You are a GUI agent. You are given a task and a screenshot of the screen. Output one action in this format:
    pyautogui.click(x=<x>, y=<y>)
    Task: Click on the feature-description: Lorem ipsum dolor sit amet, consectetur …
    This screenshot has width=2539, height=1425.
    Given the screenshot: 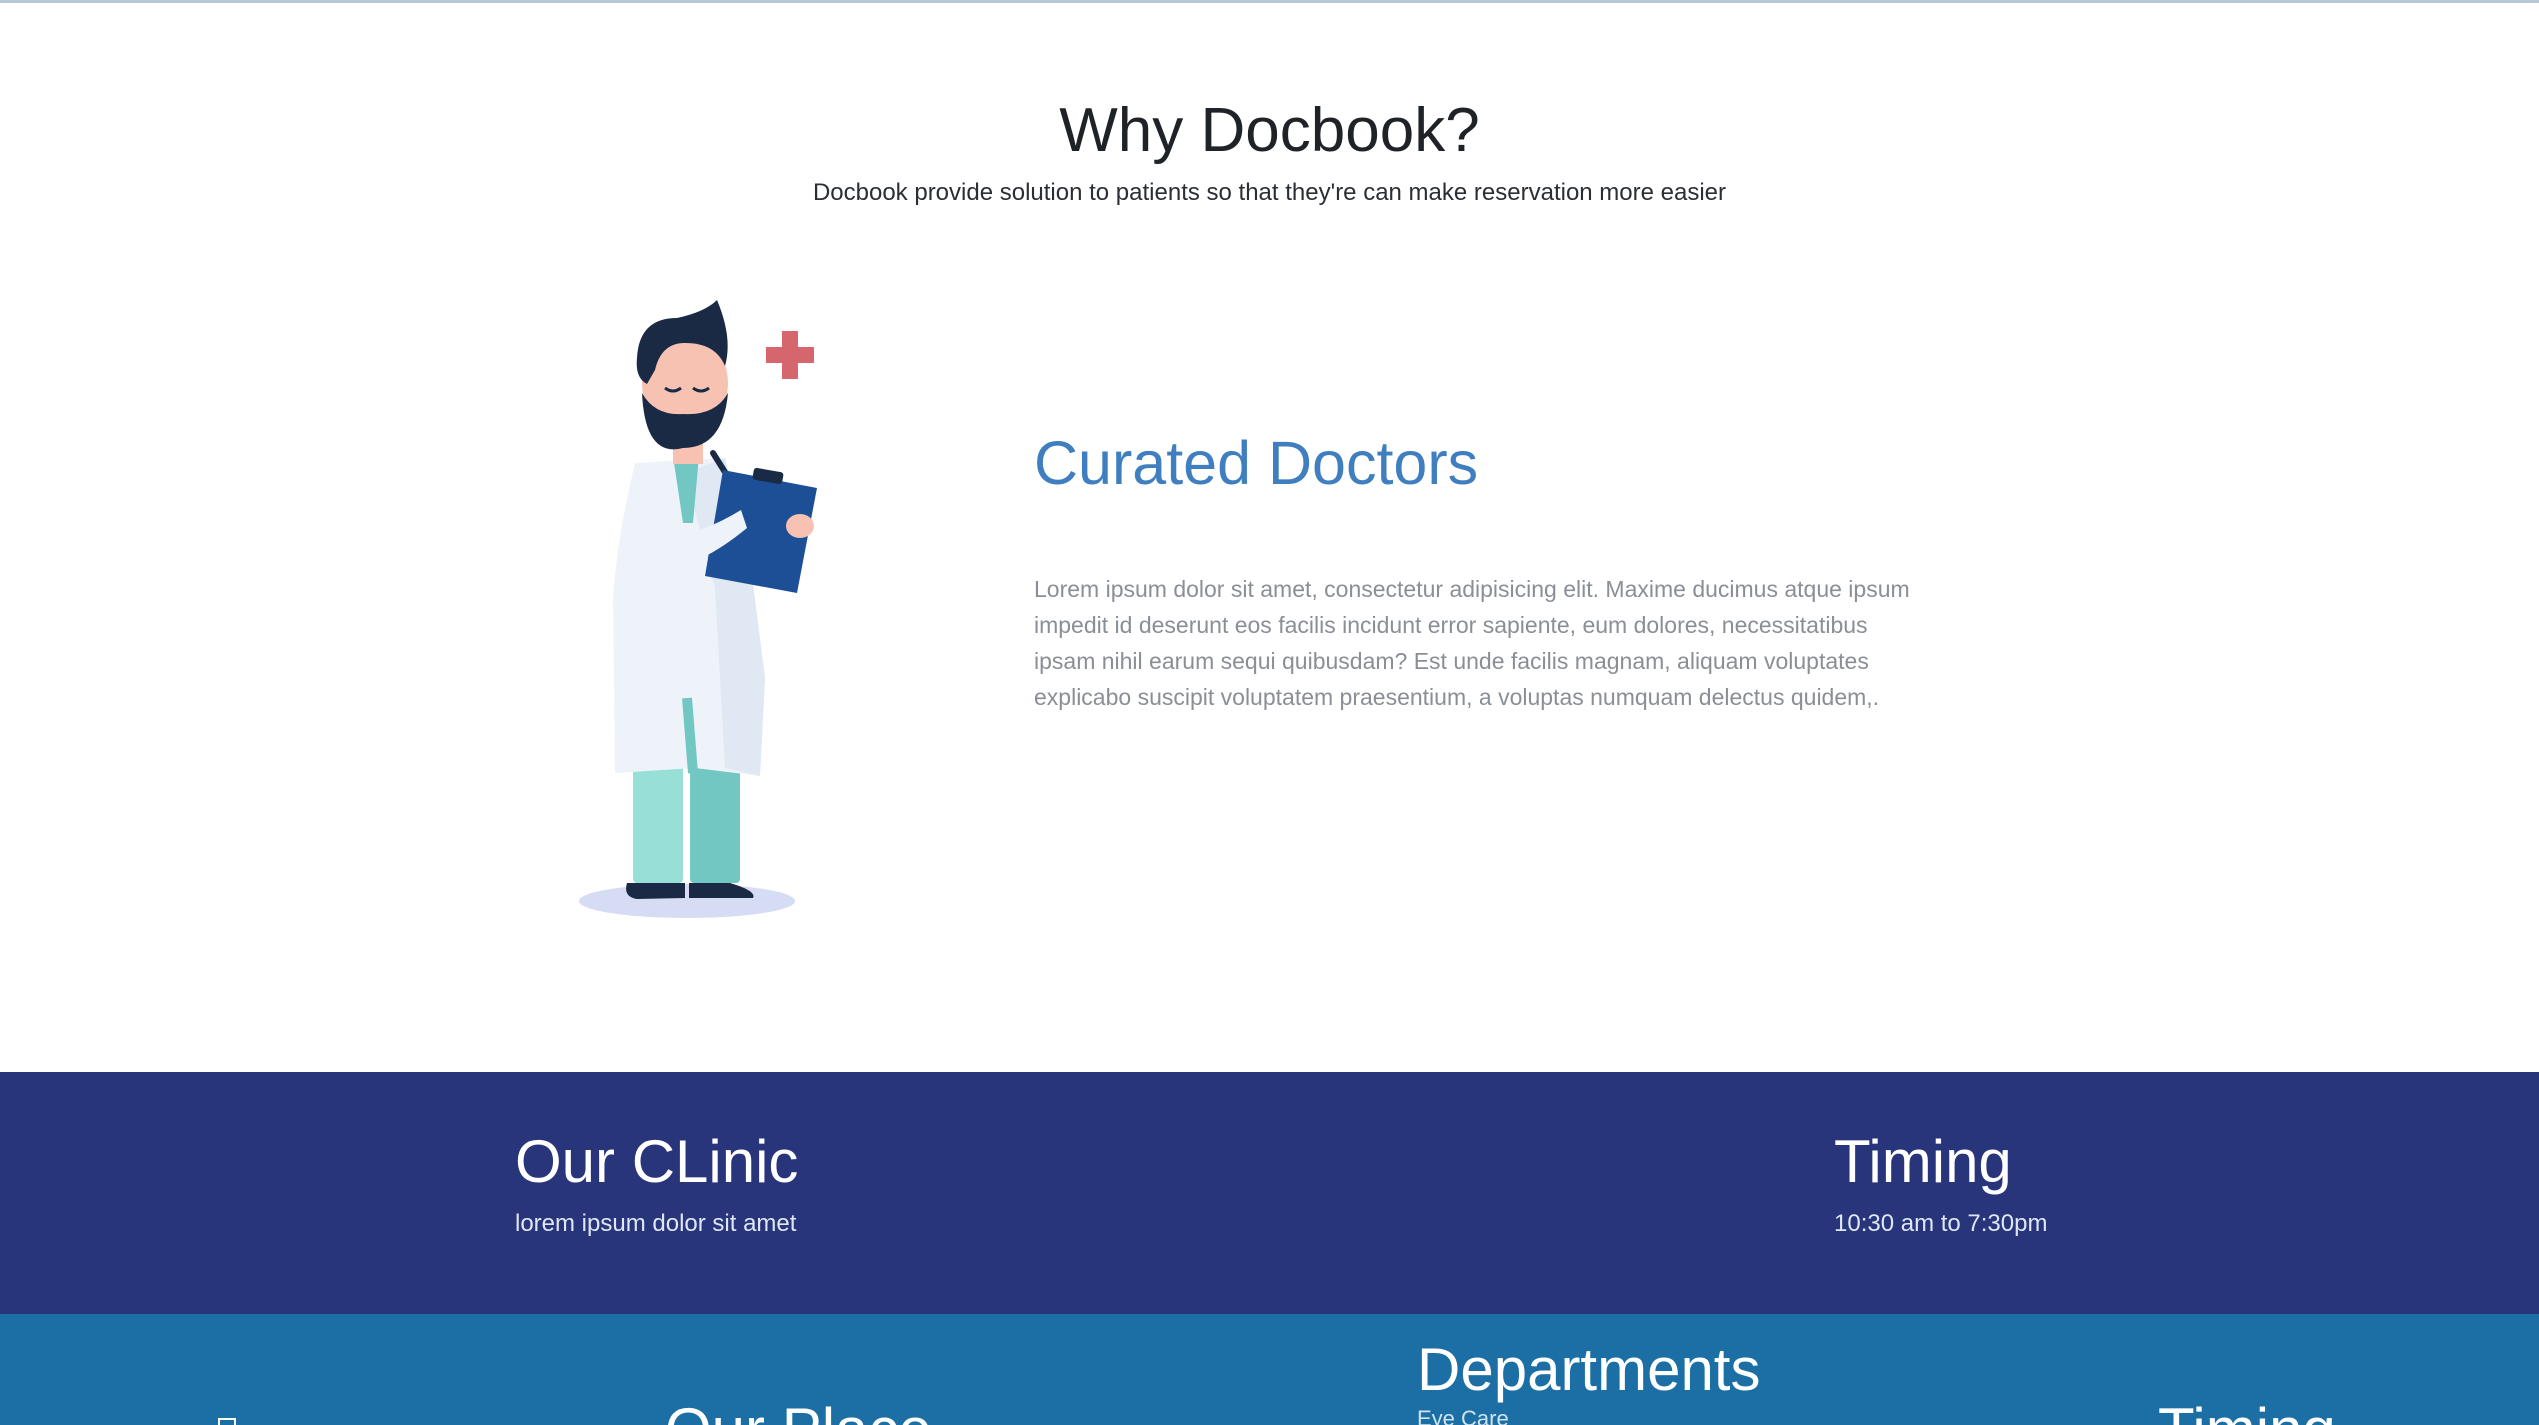 What is the action you would take?
    pyautogui.click(x=1472, y=643)
    